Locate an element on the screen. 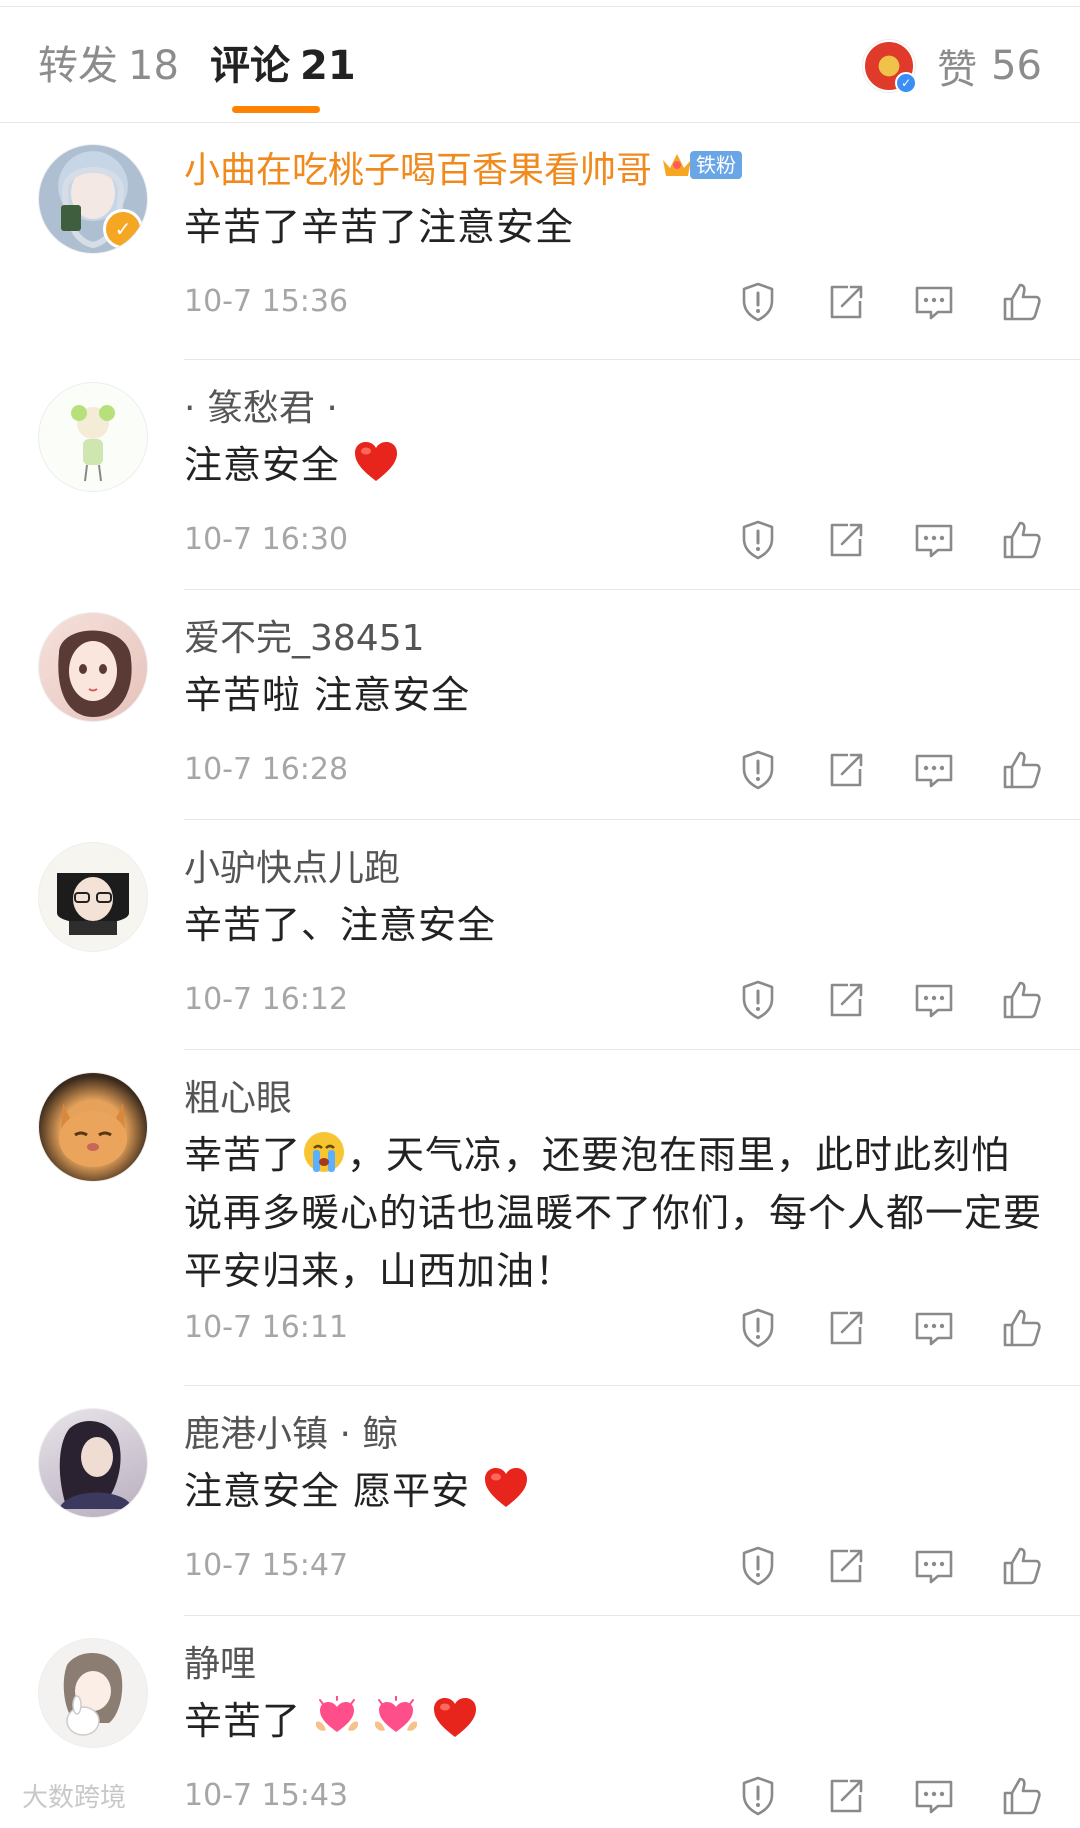  comment-text-content: 注意安全 is located at coordinates (262, 465).